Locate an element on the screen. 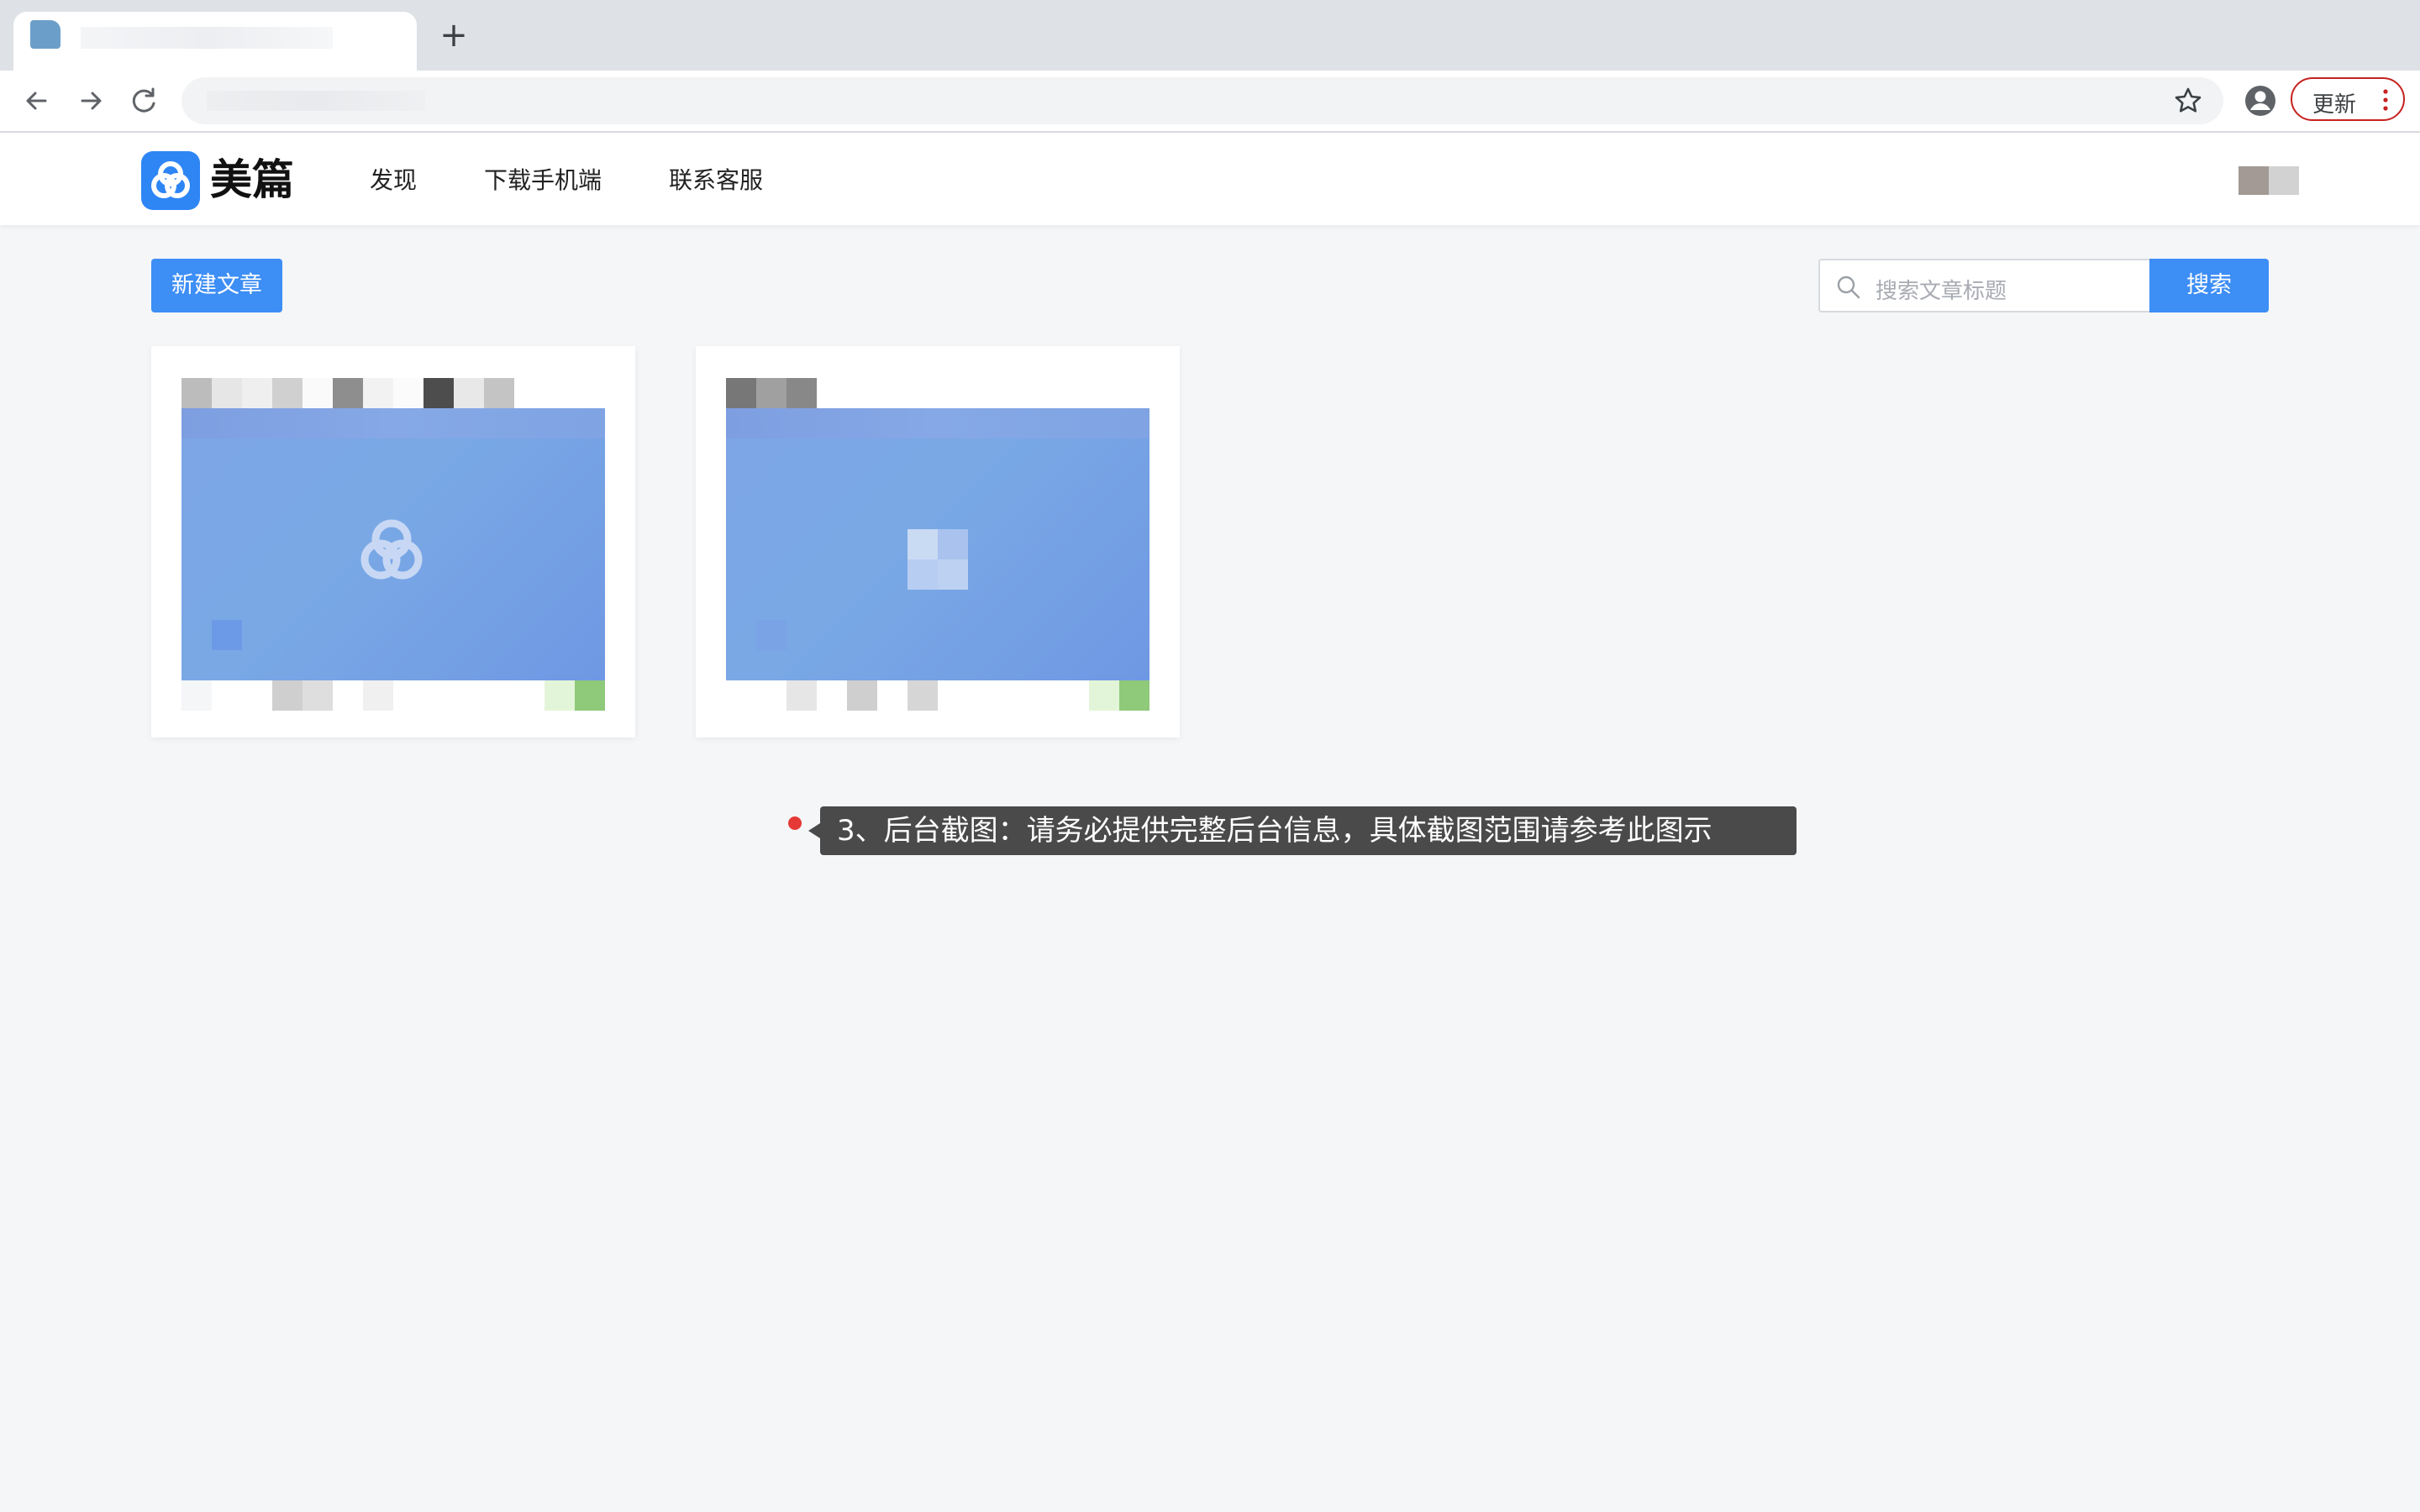  article-search: 搜索文章标题 搜索 is located at coordinates (2044, 285).